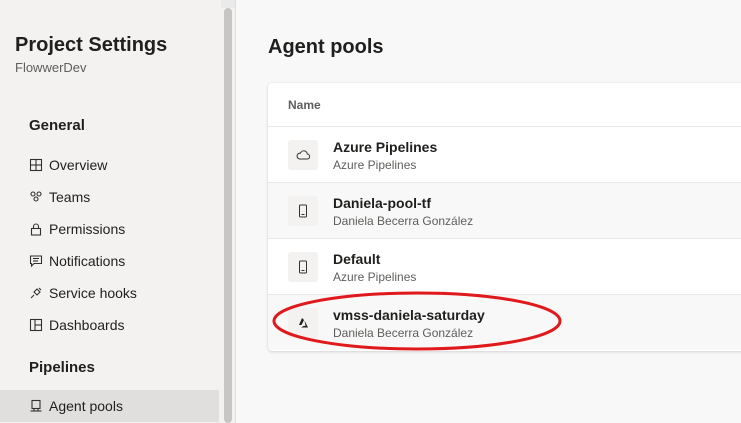 This screenshot has width=741, height=423. What do you see at coordinates (304, 105) in the screenshot?
I see `column-header-name: Name` at bounding box center [304, 105].